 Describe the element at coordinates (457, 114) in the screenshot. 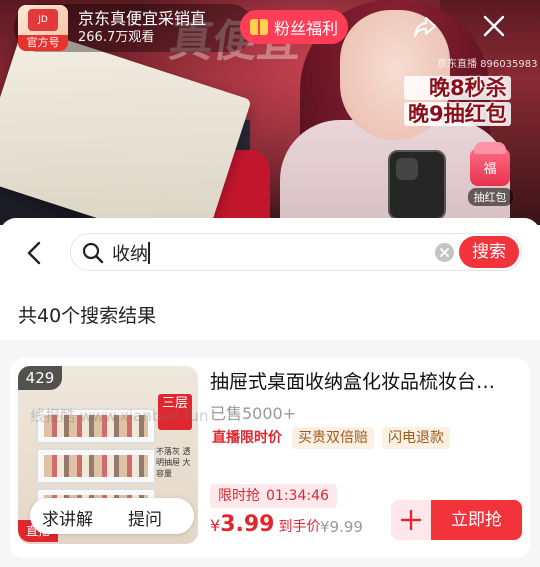

I see `promo-line-2: 晚9抽红包` at that location.